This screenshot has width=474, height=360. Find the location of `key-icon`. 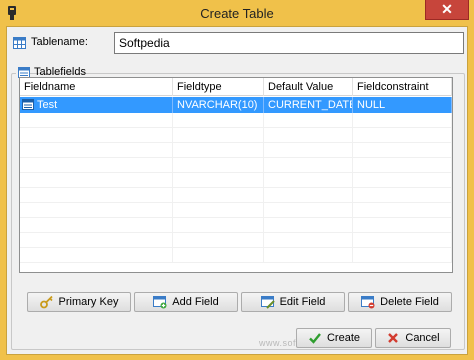

key-icon is located at coordinates (46, 302).